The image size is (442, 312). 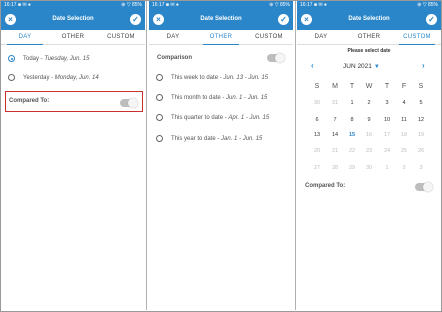 What do you see at coordinates (421, 103) in the screenshot?
I see `calendar-day: 5` at bounding box center [421, 103].